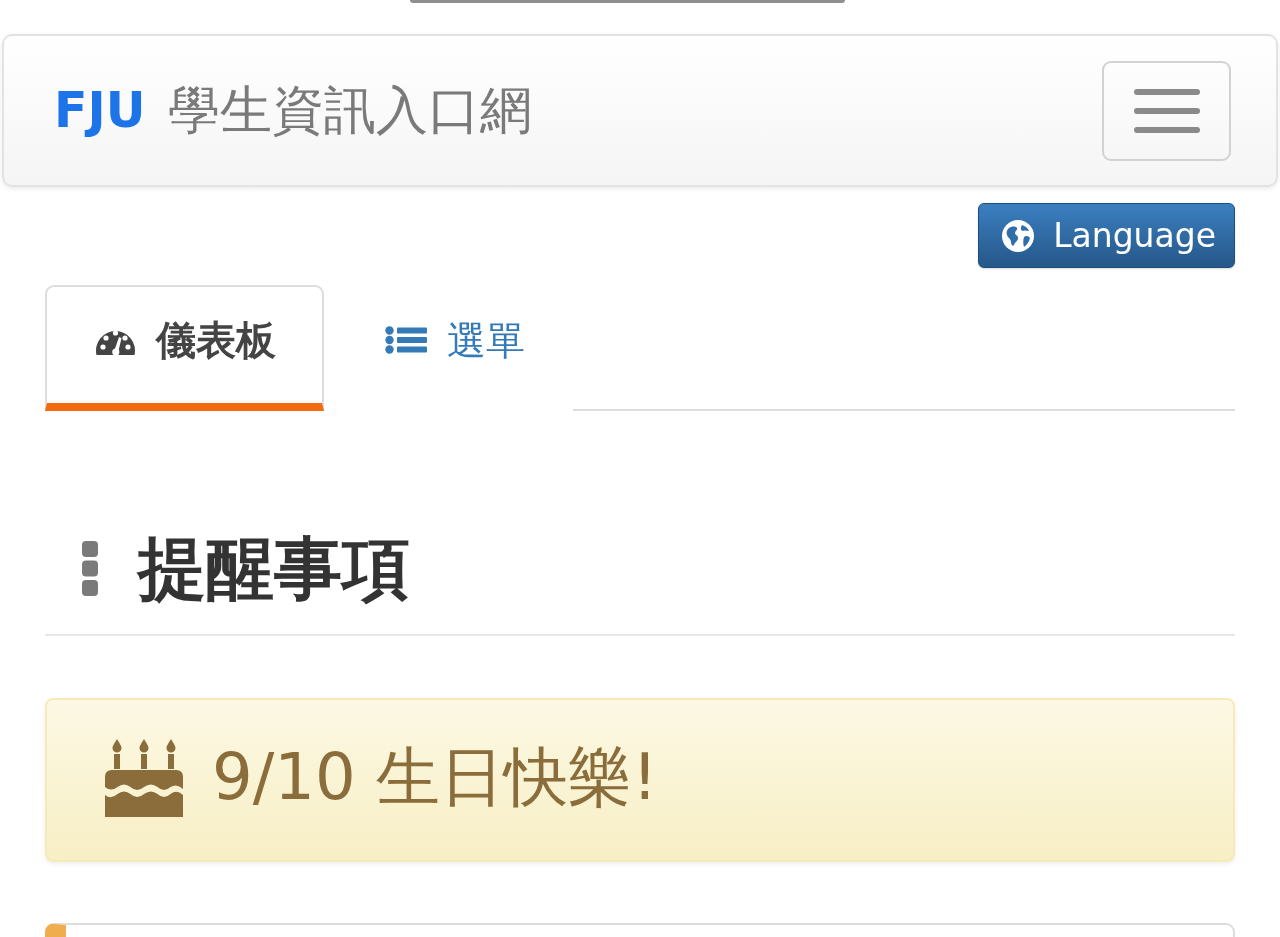 Image resolution: width=1280 pixels, height=937 pixels. What do you see at coordinates (274, 568) in the screenshot?
I see `section-title: 提醒事項` at bounding box center [274, 568].